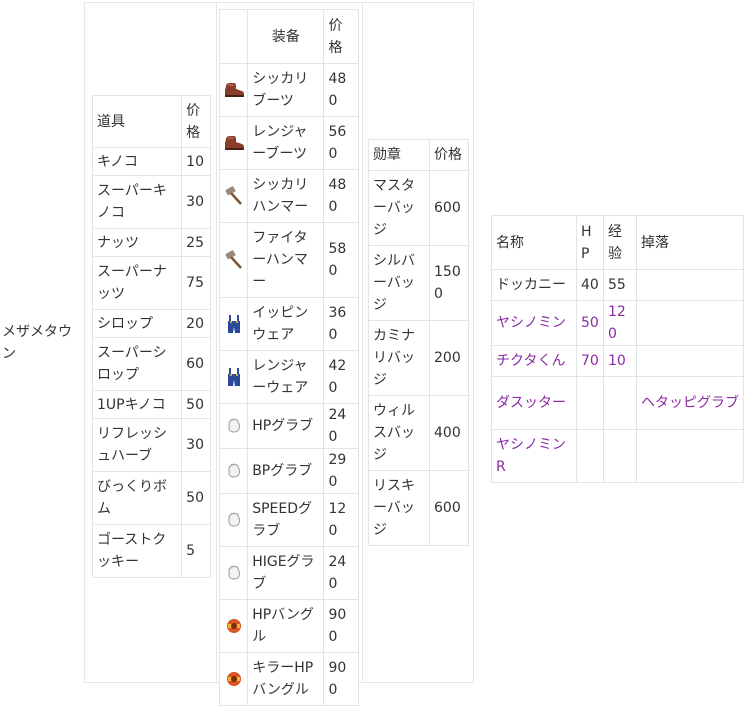 The image size is (745, 706). I want to click on equipment-name: ファイターハンマー, so click(286, 260).